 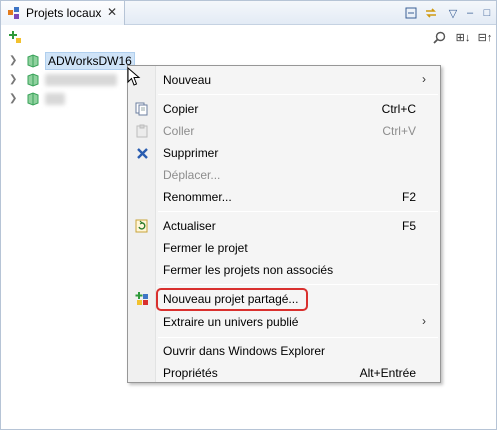 What do you see at coordinates (398, 109) in the screenshot?
I see `menu-item-shortcut: Ctrl+C` at bounding box center [398, 109].